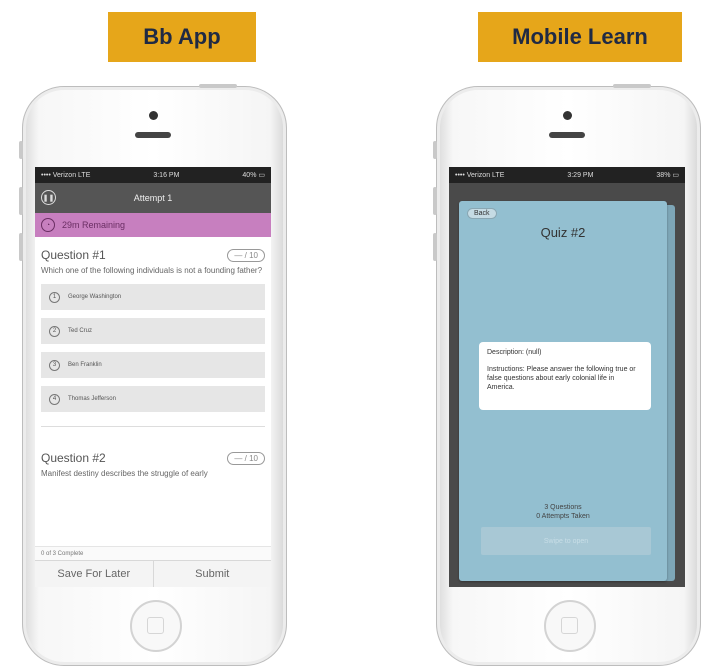 The height and width of the screenshot is (666, 718). What do you see at coordinates (153, 331) in the screenshot?
I see `answer-option-2: 2 Ted Cruz` at bounding box center [153, 331].